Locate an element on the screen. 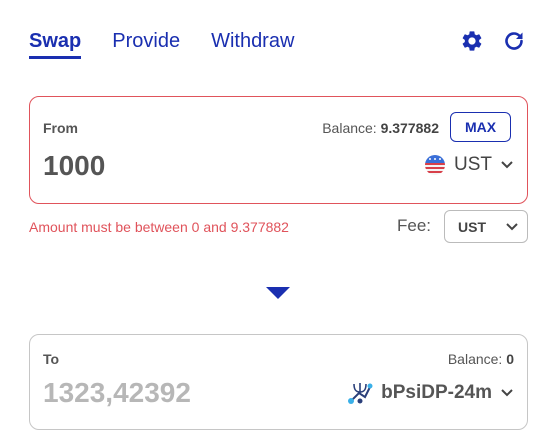 This screenshot has width=557, height=439. bpsi-token-icon is located at coordinates (360, 393).